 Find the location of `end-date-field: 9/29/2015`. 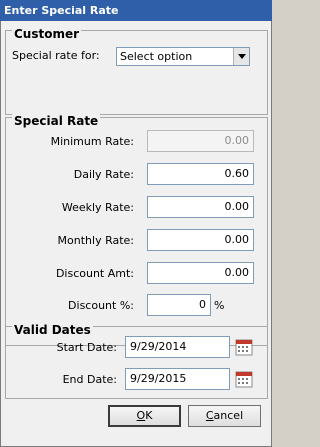

end-date-field: 9/29/2015 is located at coordinates (177, 379).